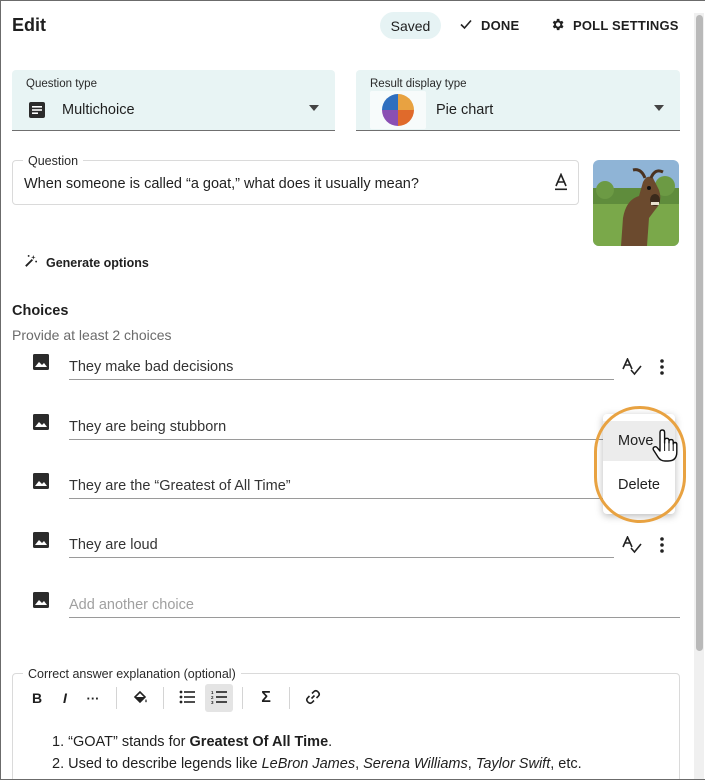 The image size is (705, 780). I want to click on saved-badge: Saved, so click(410, 25).